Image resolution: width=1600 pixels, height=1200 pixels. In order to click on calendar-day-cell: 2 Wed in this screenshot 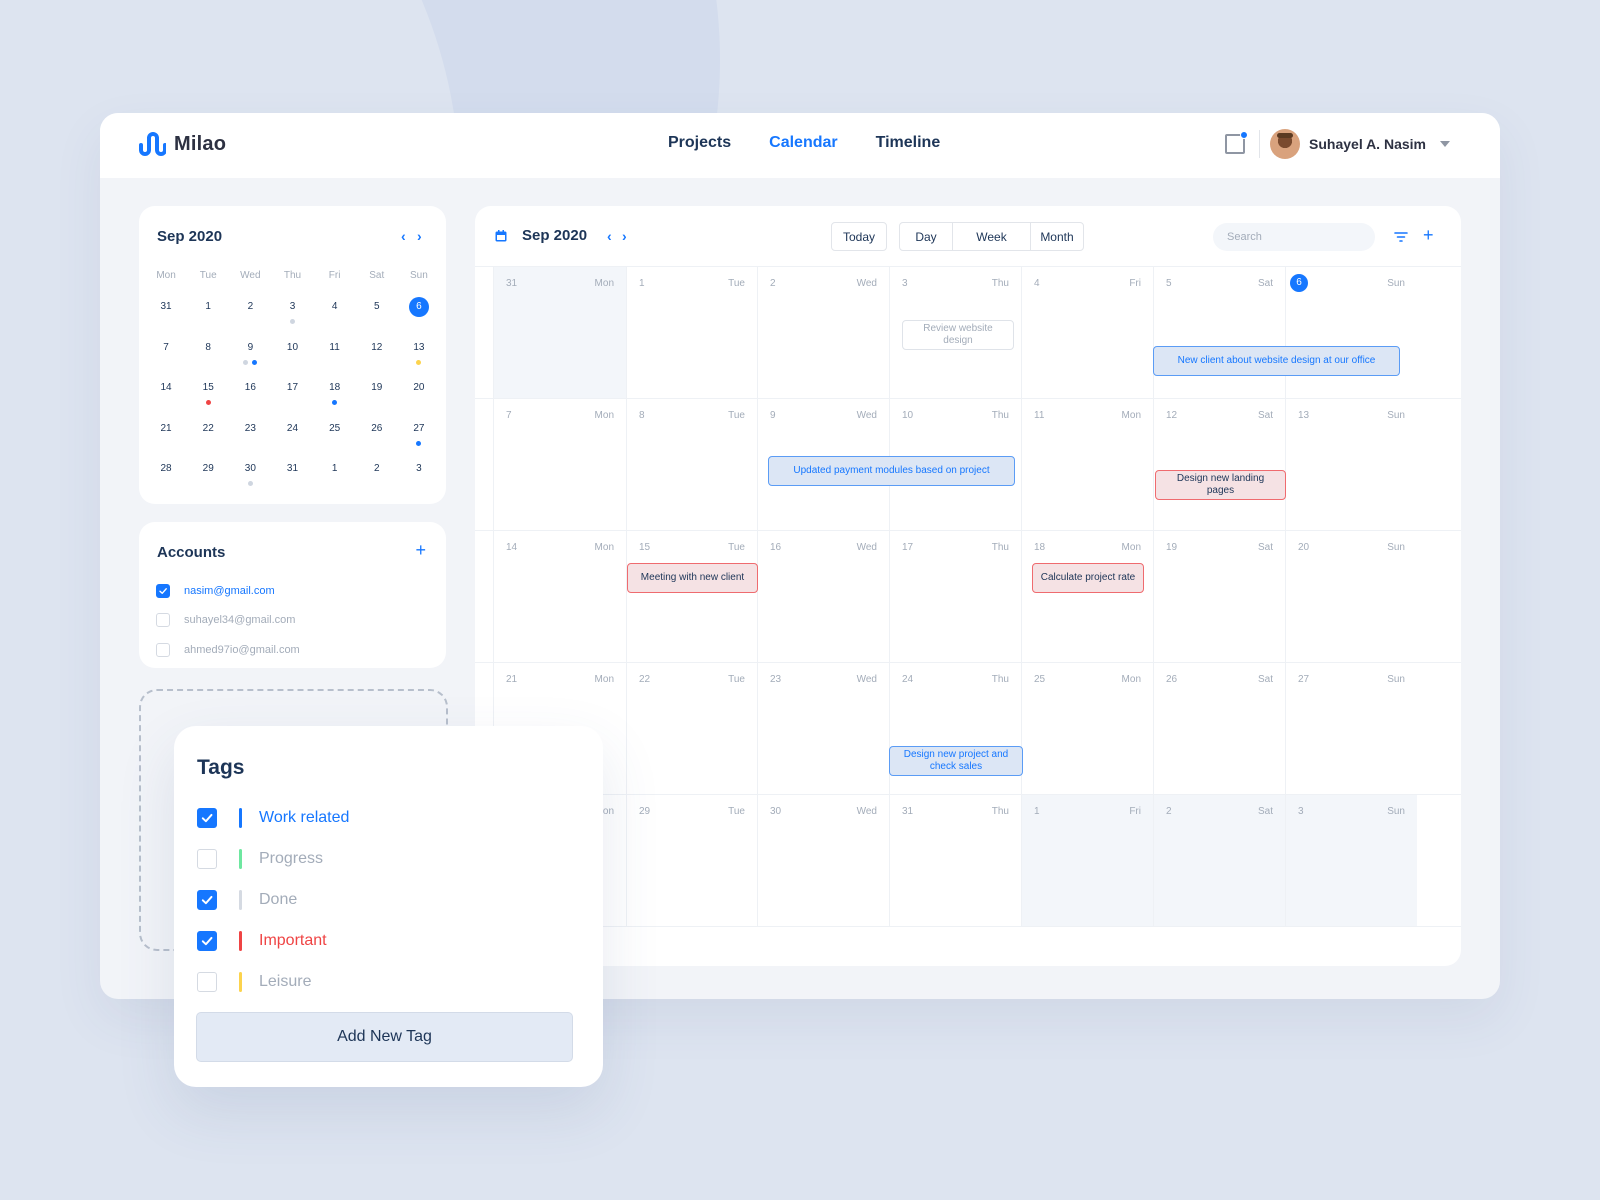, I will do `click(823, 332)`.